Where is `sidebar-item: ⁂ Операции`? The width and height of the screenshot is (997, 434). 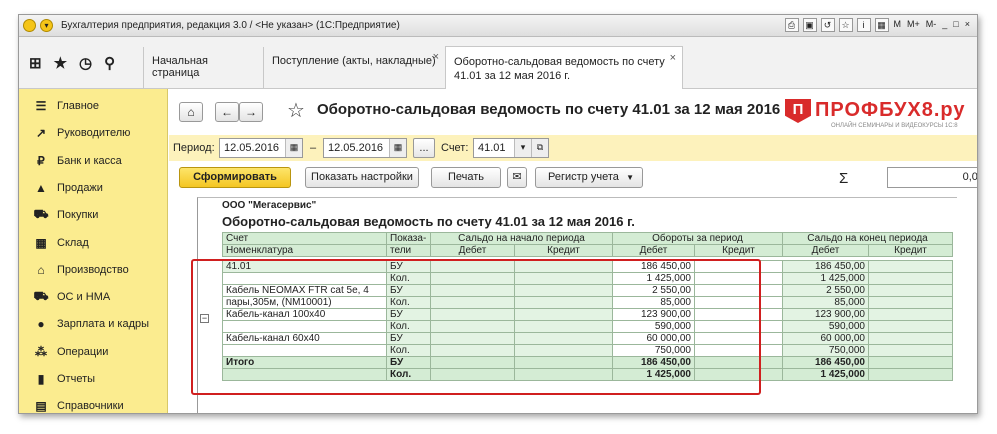 sidebar-item: ⁂ Операции is located at coordinates (93, 352).